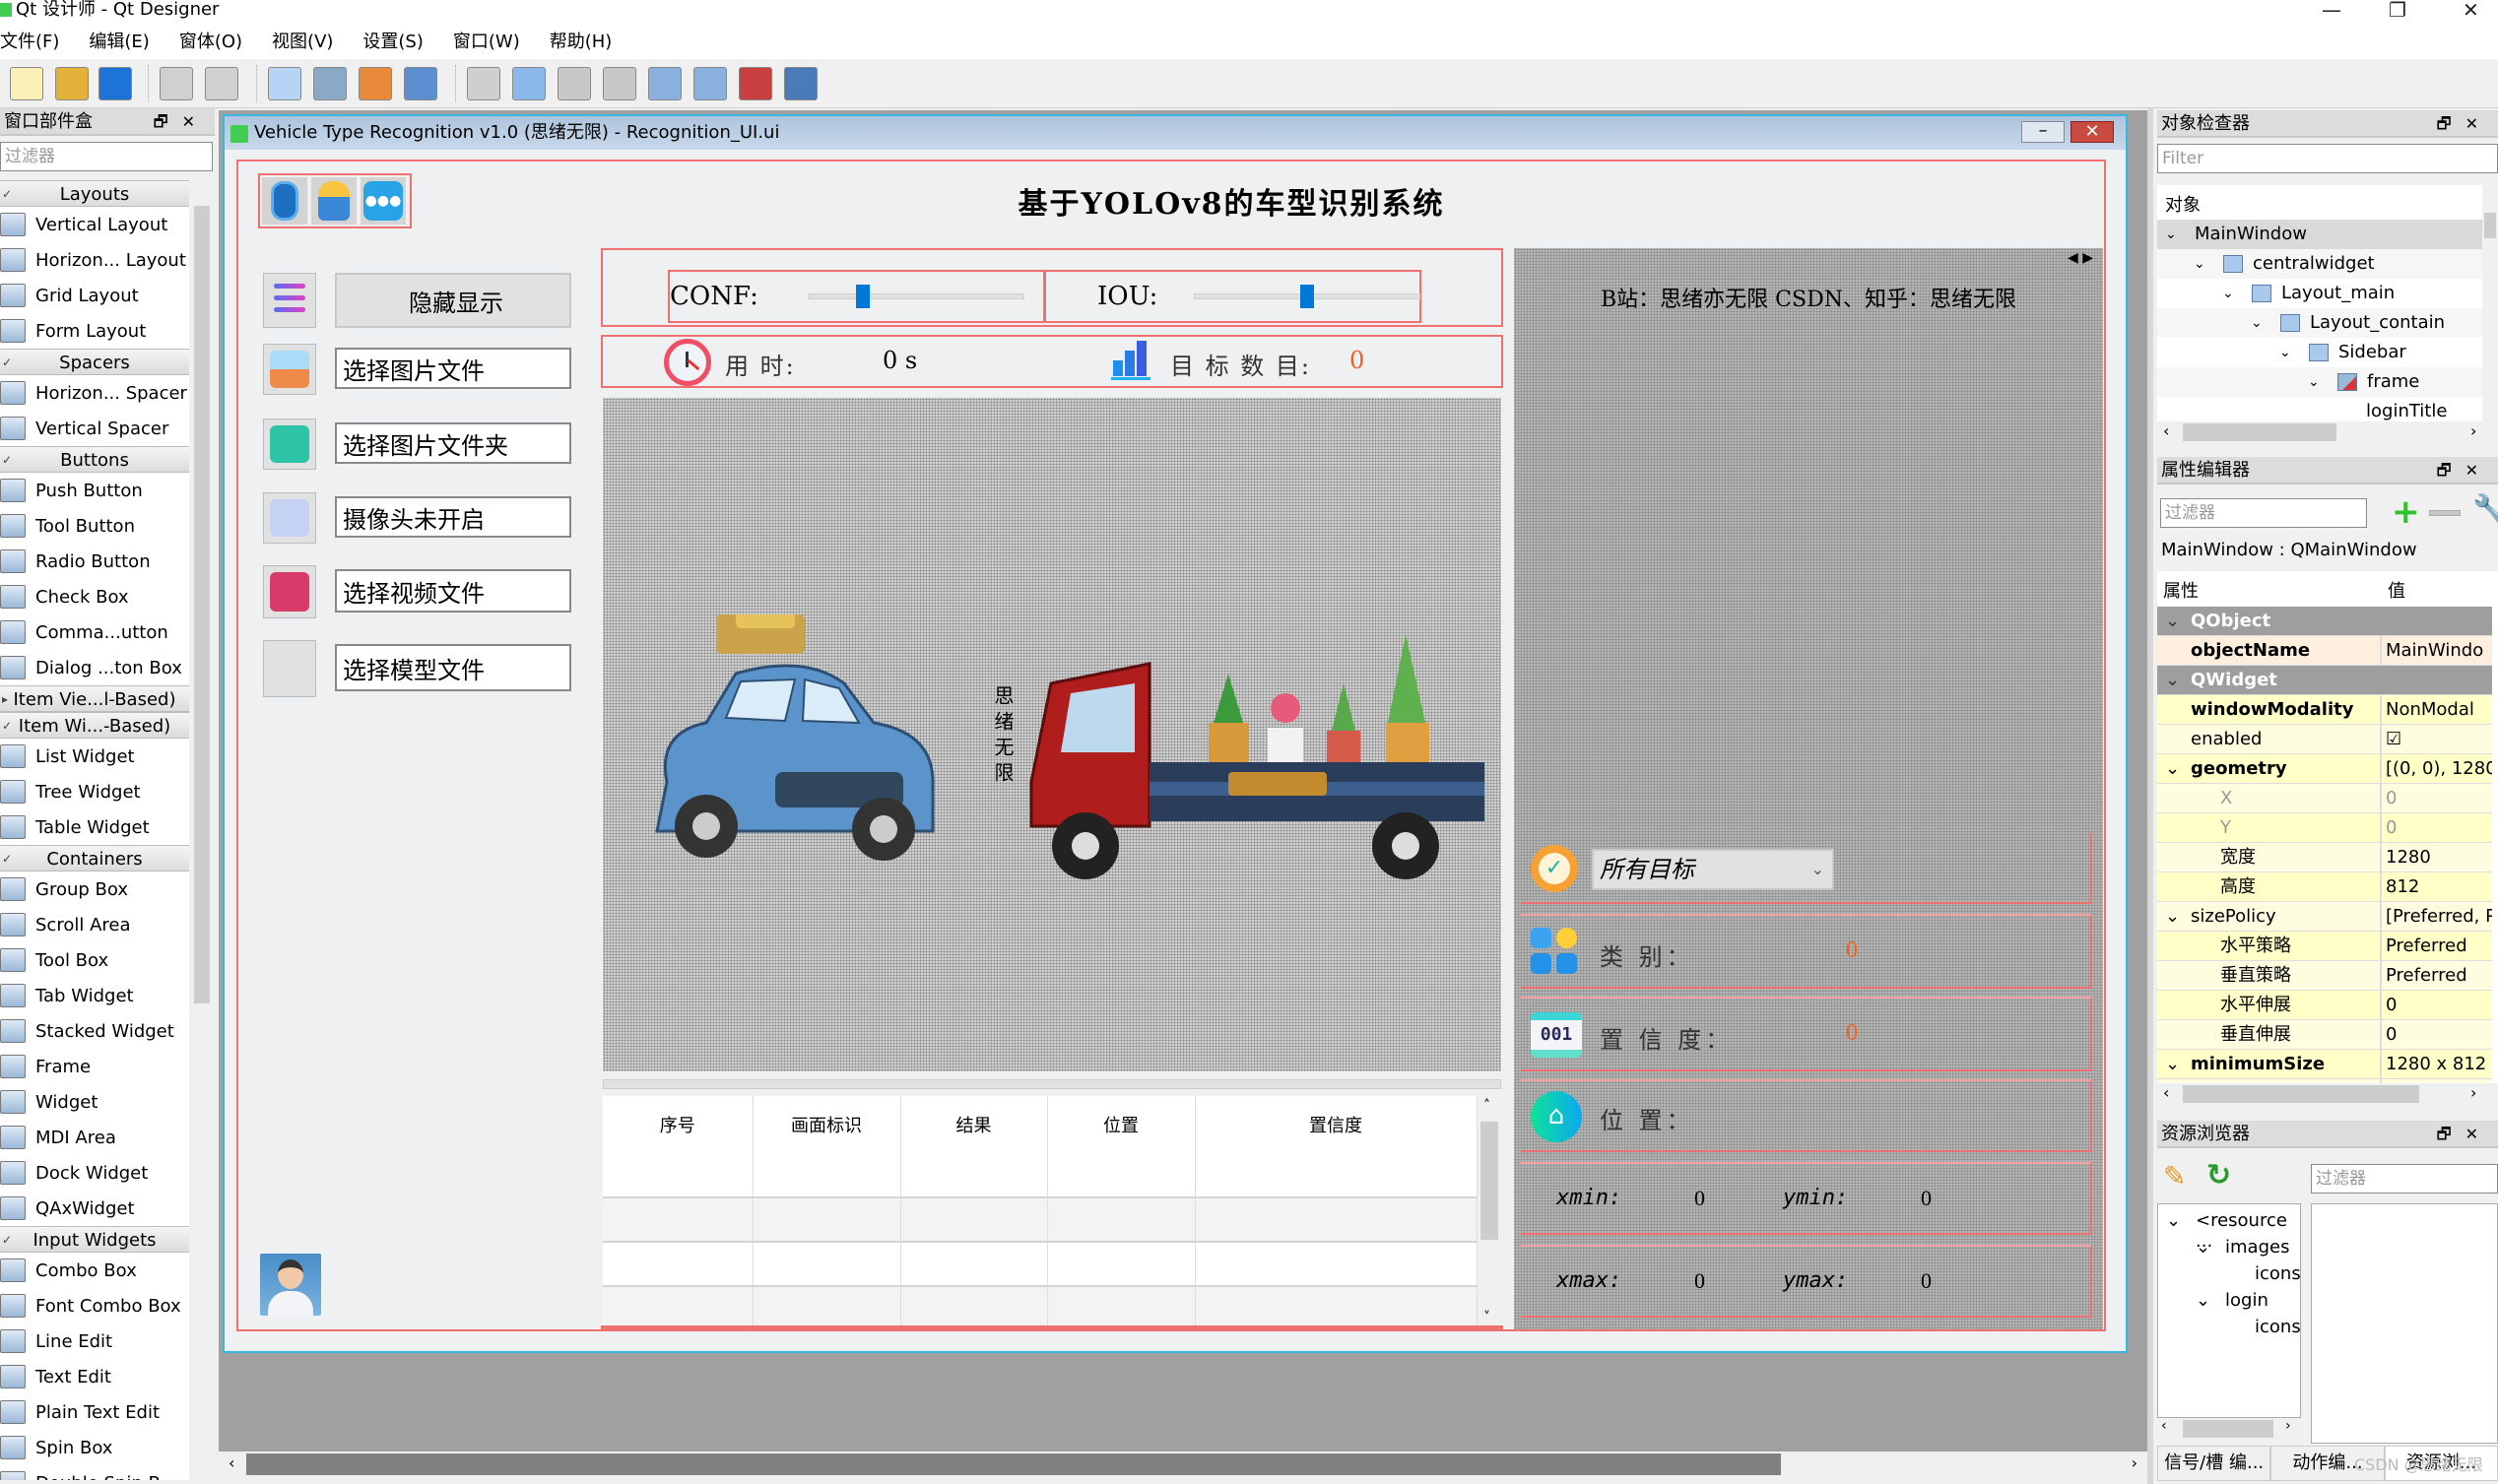  Describe the element at coordinates (1121, 1124) in the screenshot. I see `table-column-header: 位置` at that location.